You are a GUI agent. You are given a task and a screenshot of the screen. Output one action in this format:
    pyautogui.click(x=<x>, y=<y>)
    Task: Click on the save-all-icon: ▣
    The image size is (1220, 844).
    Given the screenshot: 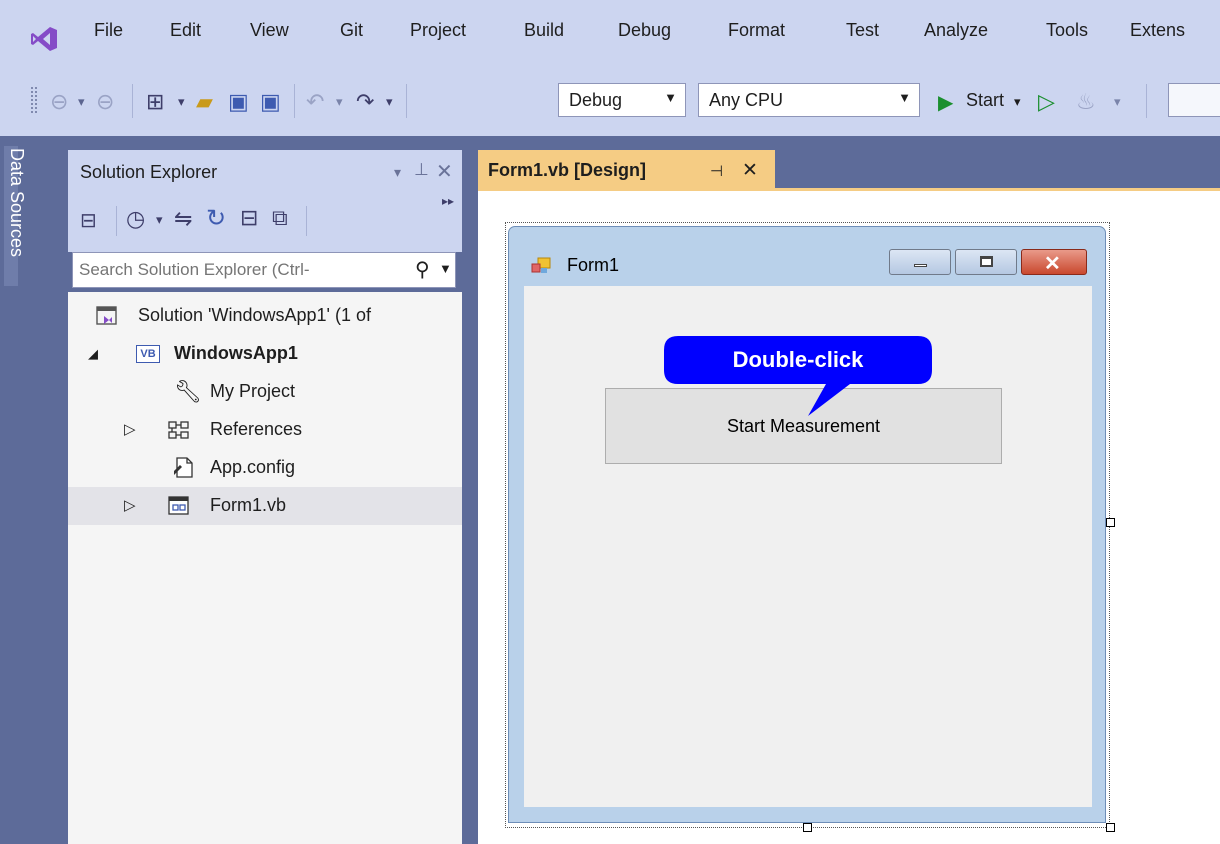 What is the action you would take?
    pyautogui.click(x=270, y=102)
    